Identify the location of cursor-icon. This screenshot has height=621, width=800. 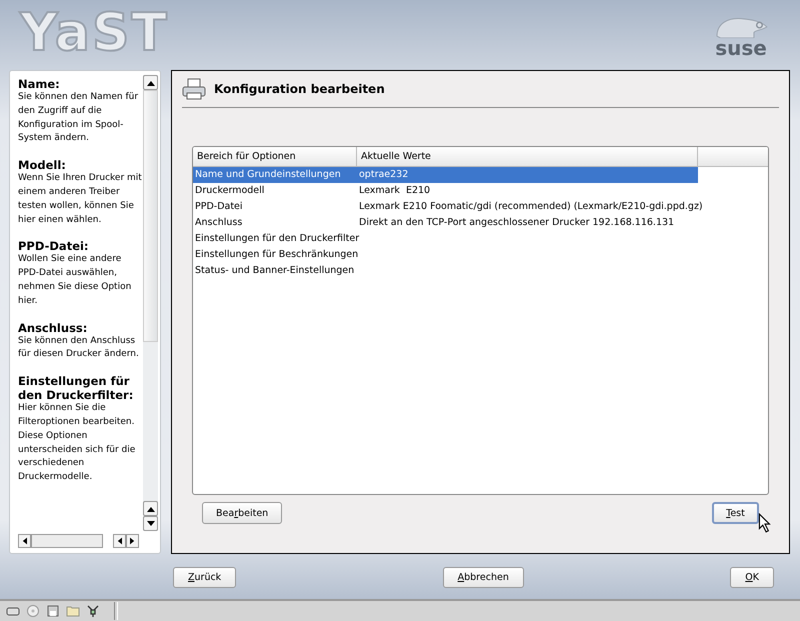
(765, 523).